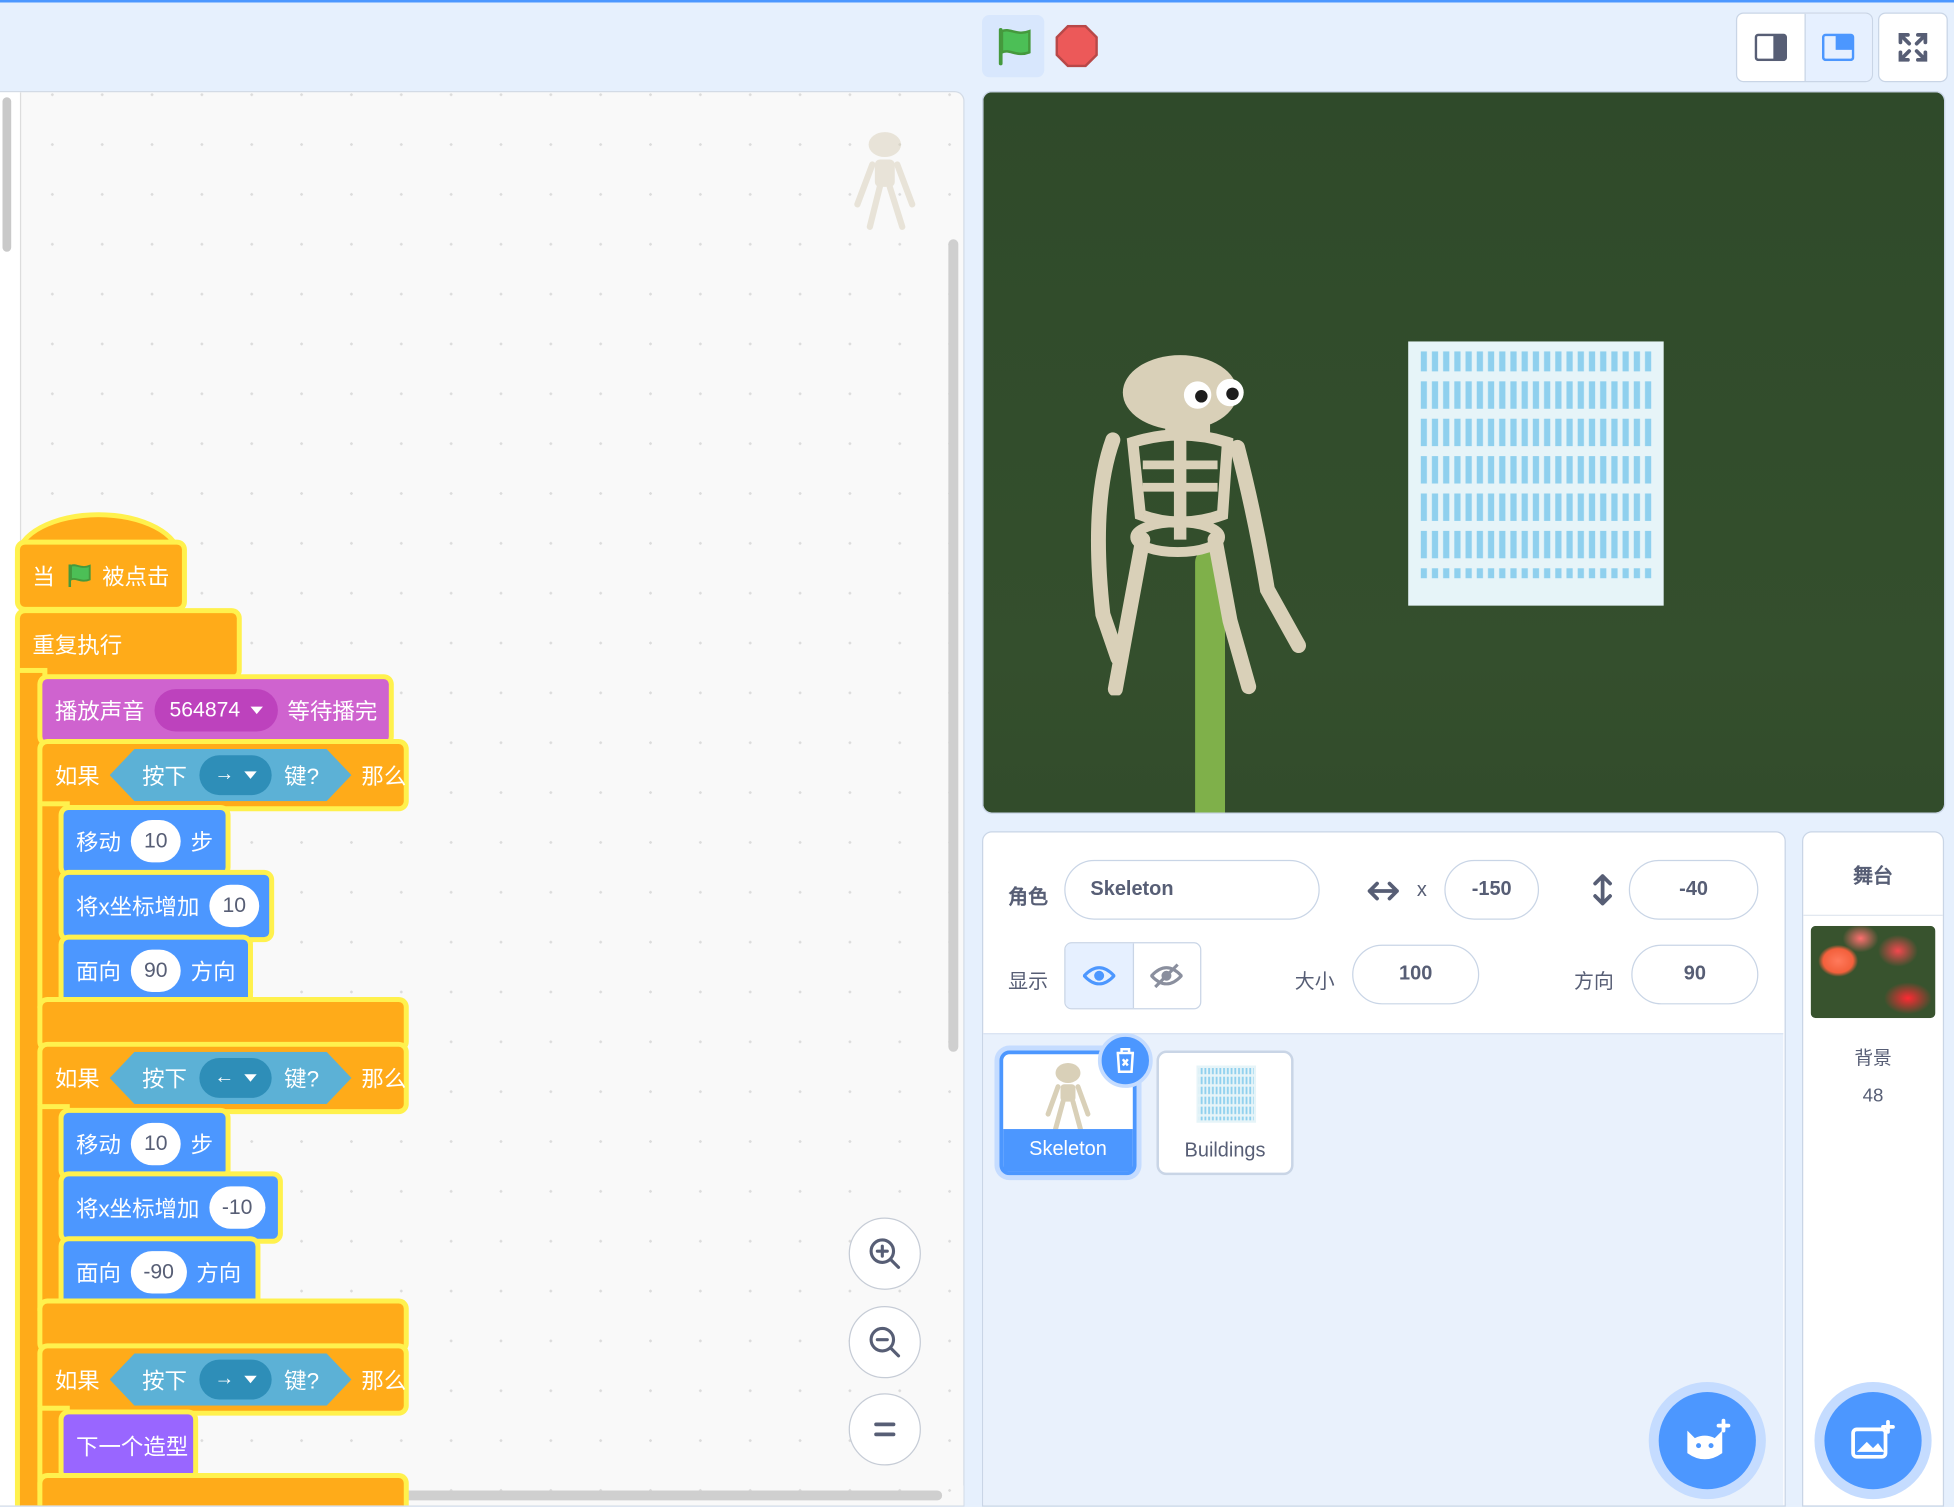  What do you see at coordinates (884, 1342) in the screenshot?
I see `zoom-out-button` at bounding box center [884, 1342].